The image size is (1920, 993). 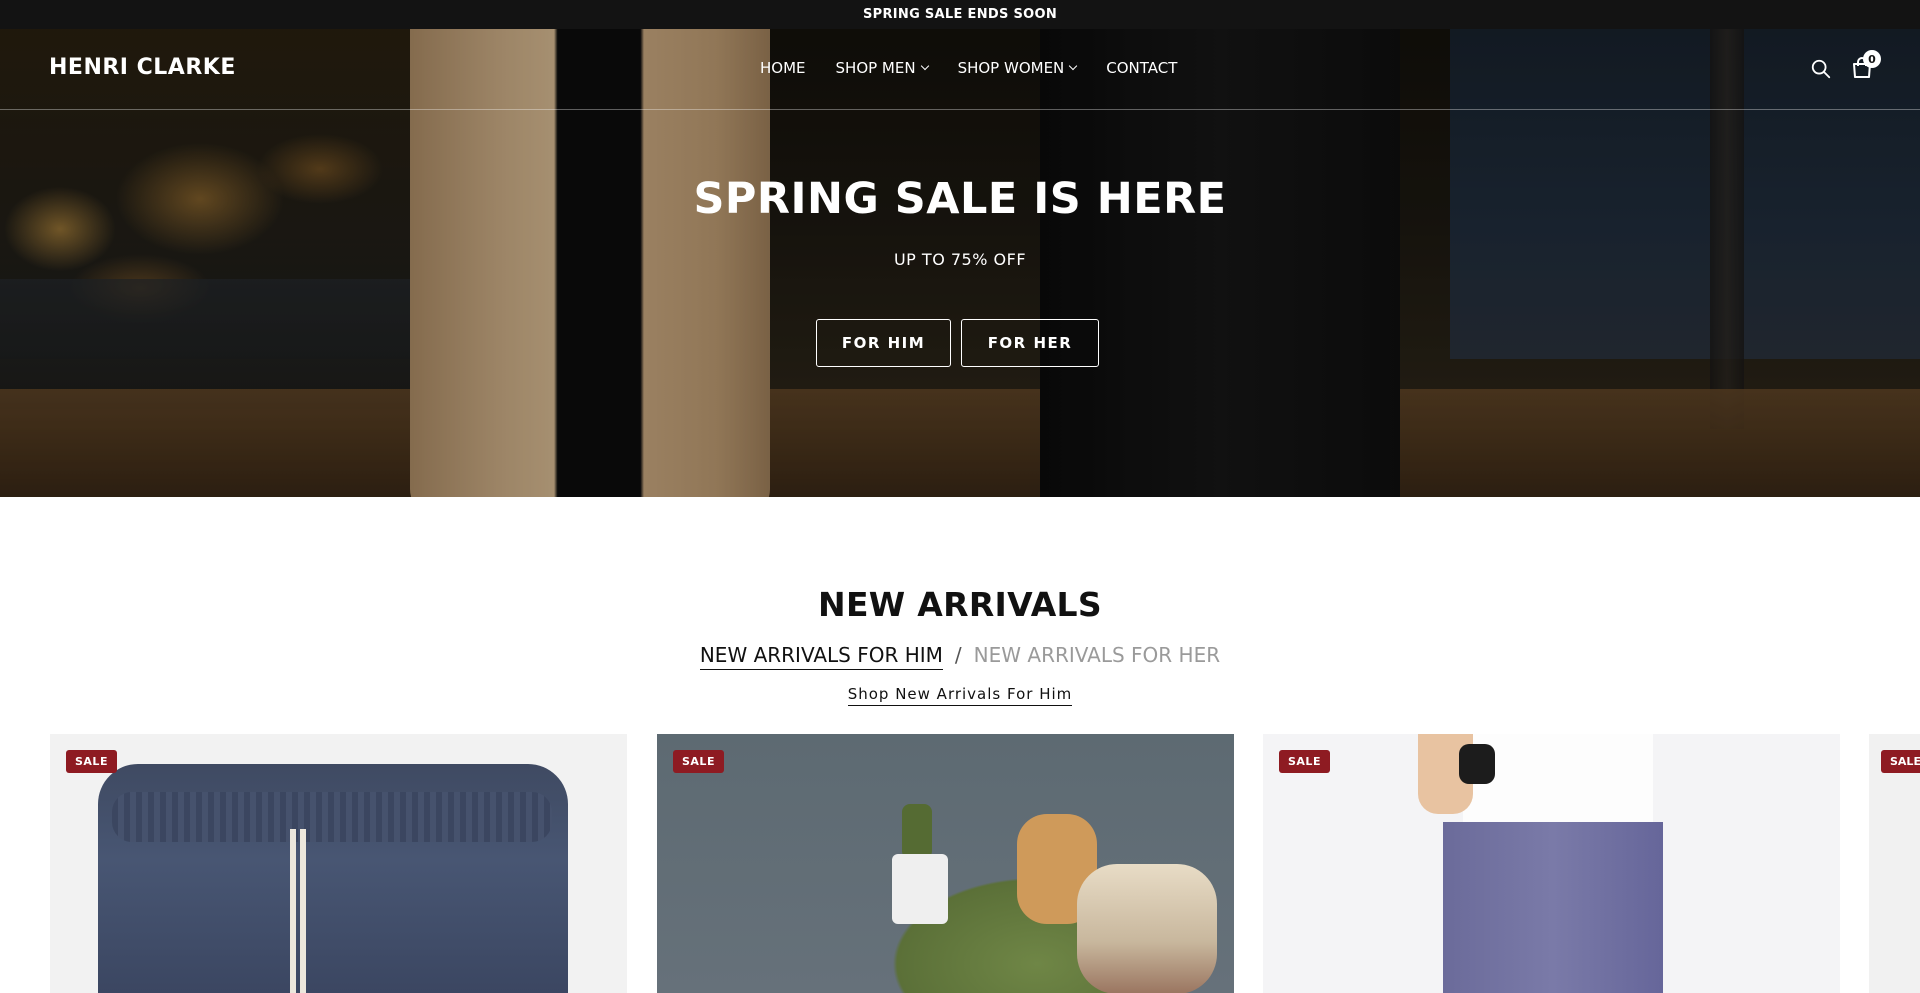 I want to click on nav-home-label: HOME, so click(x=783, y=68).